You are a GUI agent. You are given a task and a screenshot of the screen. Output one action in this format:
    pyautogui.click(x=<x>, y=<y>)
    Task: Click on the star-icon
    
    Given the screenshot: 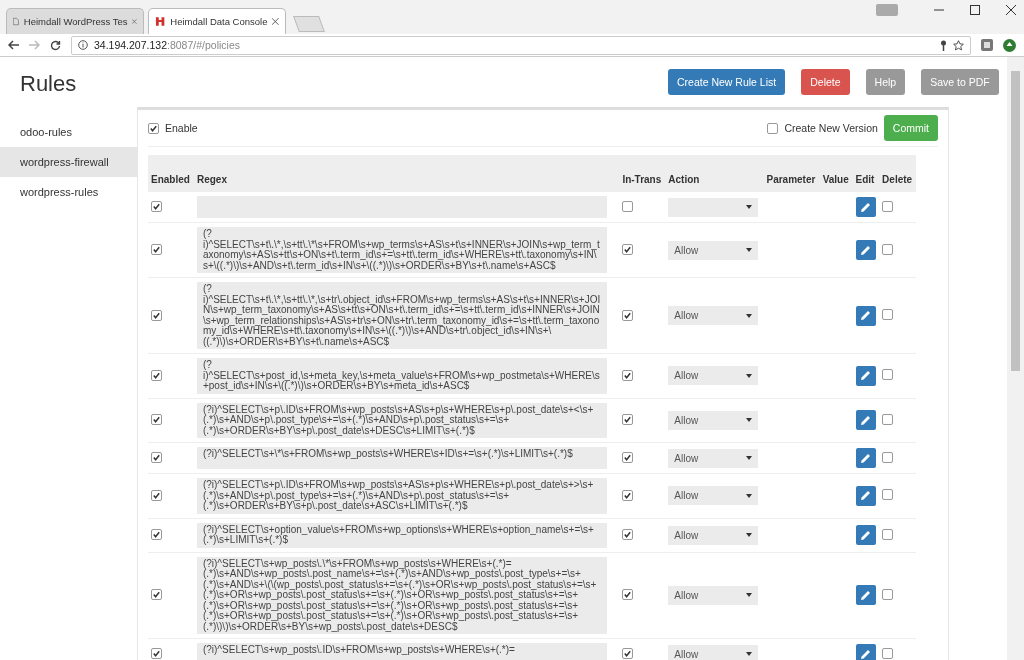 What is the action you would take?
    pyautogui.click(x=958, y=45)
    